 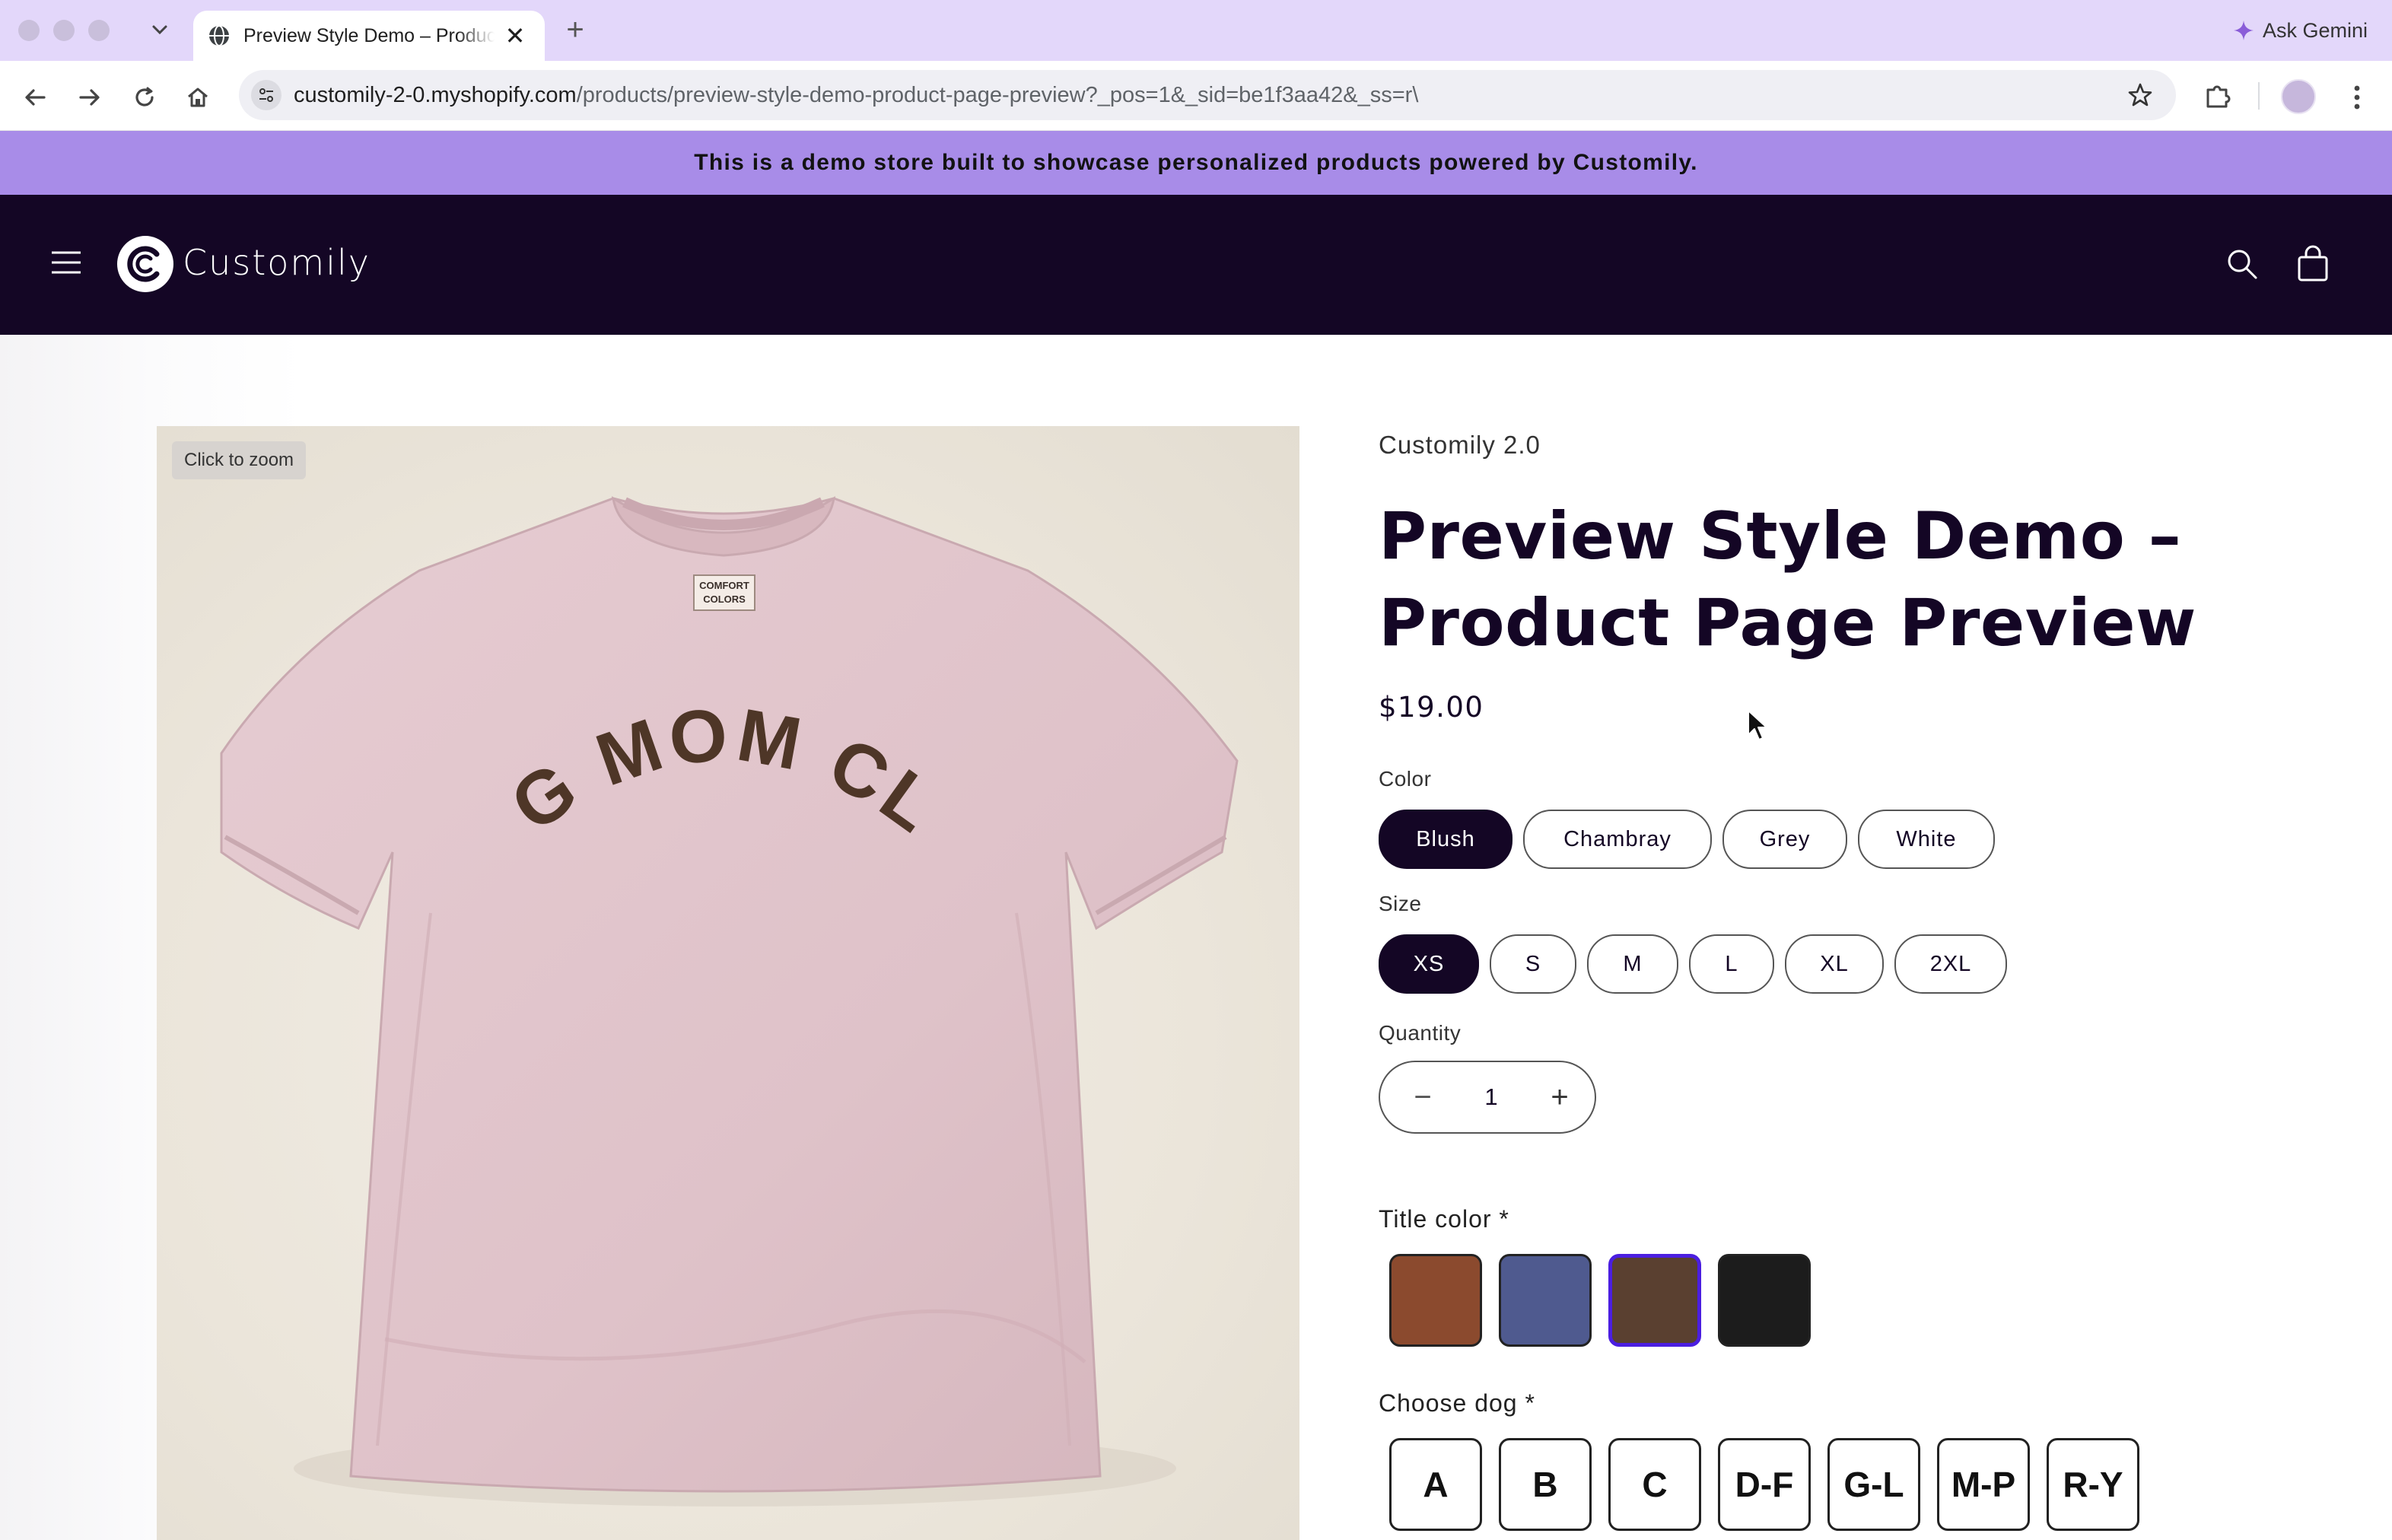 What do you see at coordinates (2259, 96) in the screenshot?
I see `toolbar-separator` at bounding box center [2259, 96].